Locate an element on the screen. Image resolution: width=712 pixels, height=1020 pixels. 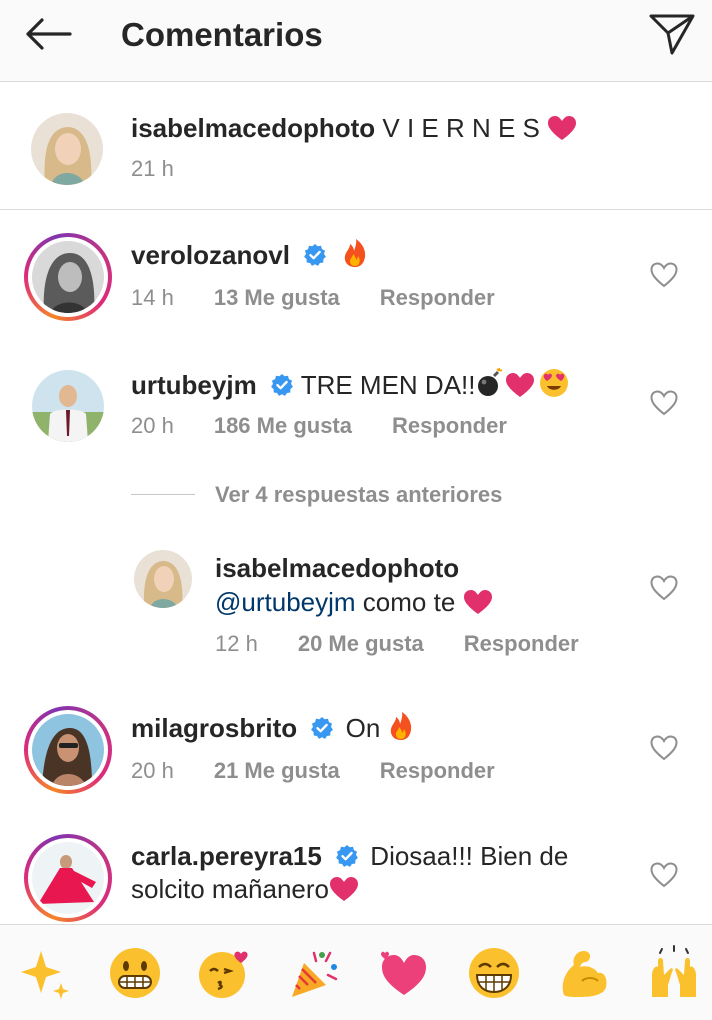
heart-eyes-emoji-icon is located at coordinates (554, 383).